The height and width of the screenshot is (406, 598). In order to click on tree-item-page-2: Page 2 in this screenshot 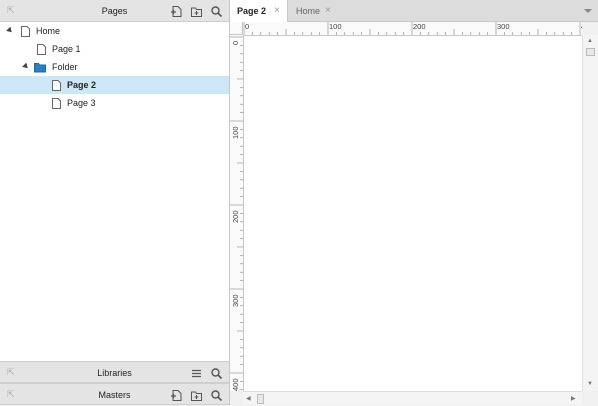, I will do `click(114, 85)`.